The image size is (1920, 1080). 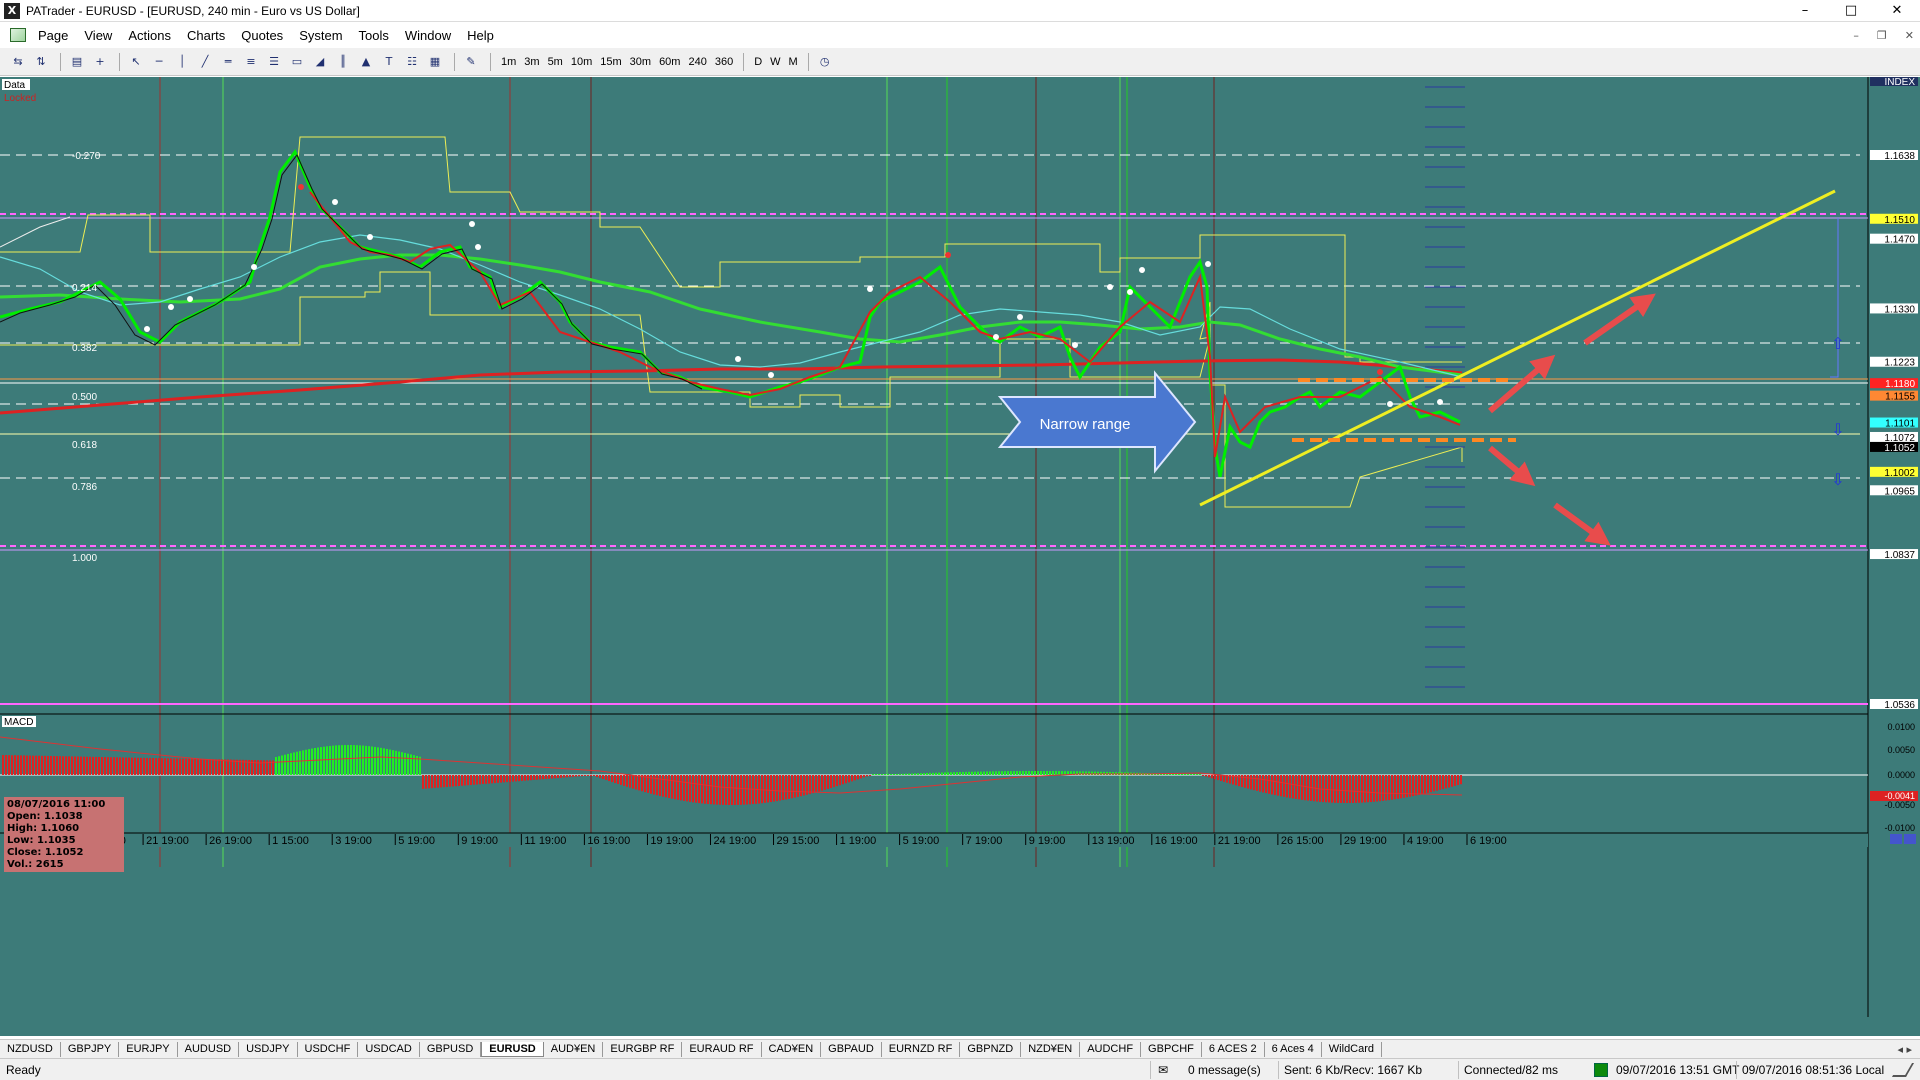 What do you see at coordinates (343, 62) in the screenshot?
I see `cycle-lines-icon: ║` at bounding box center [343, 62].